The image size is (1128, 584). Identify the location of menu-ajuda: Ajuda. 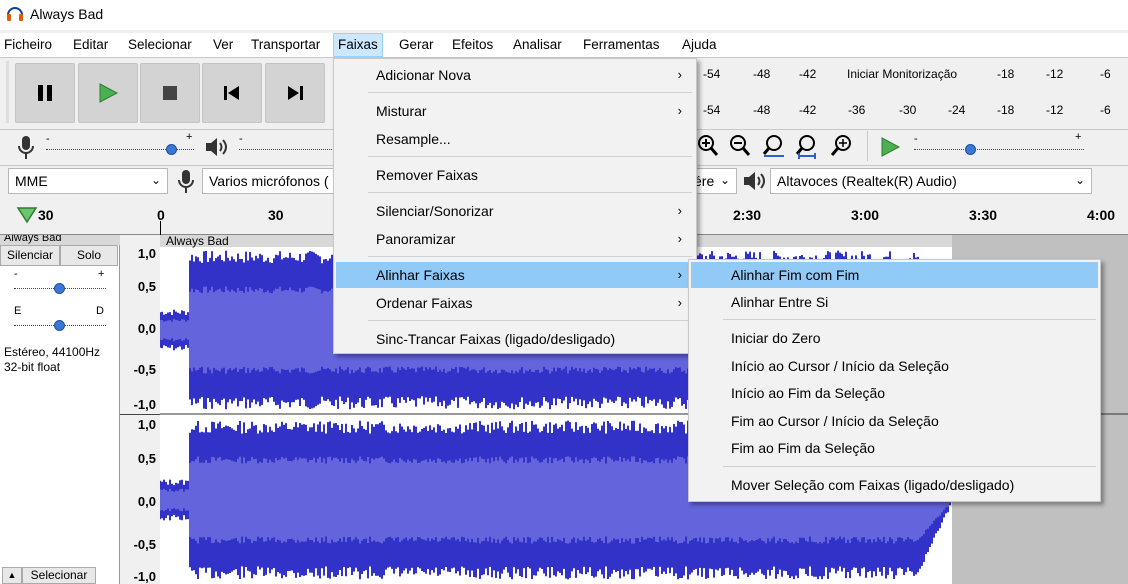
(699, 45).